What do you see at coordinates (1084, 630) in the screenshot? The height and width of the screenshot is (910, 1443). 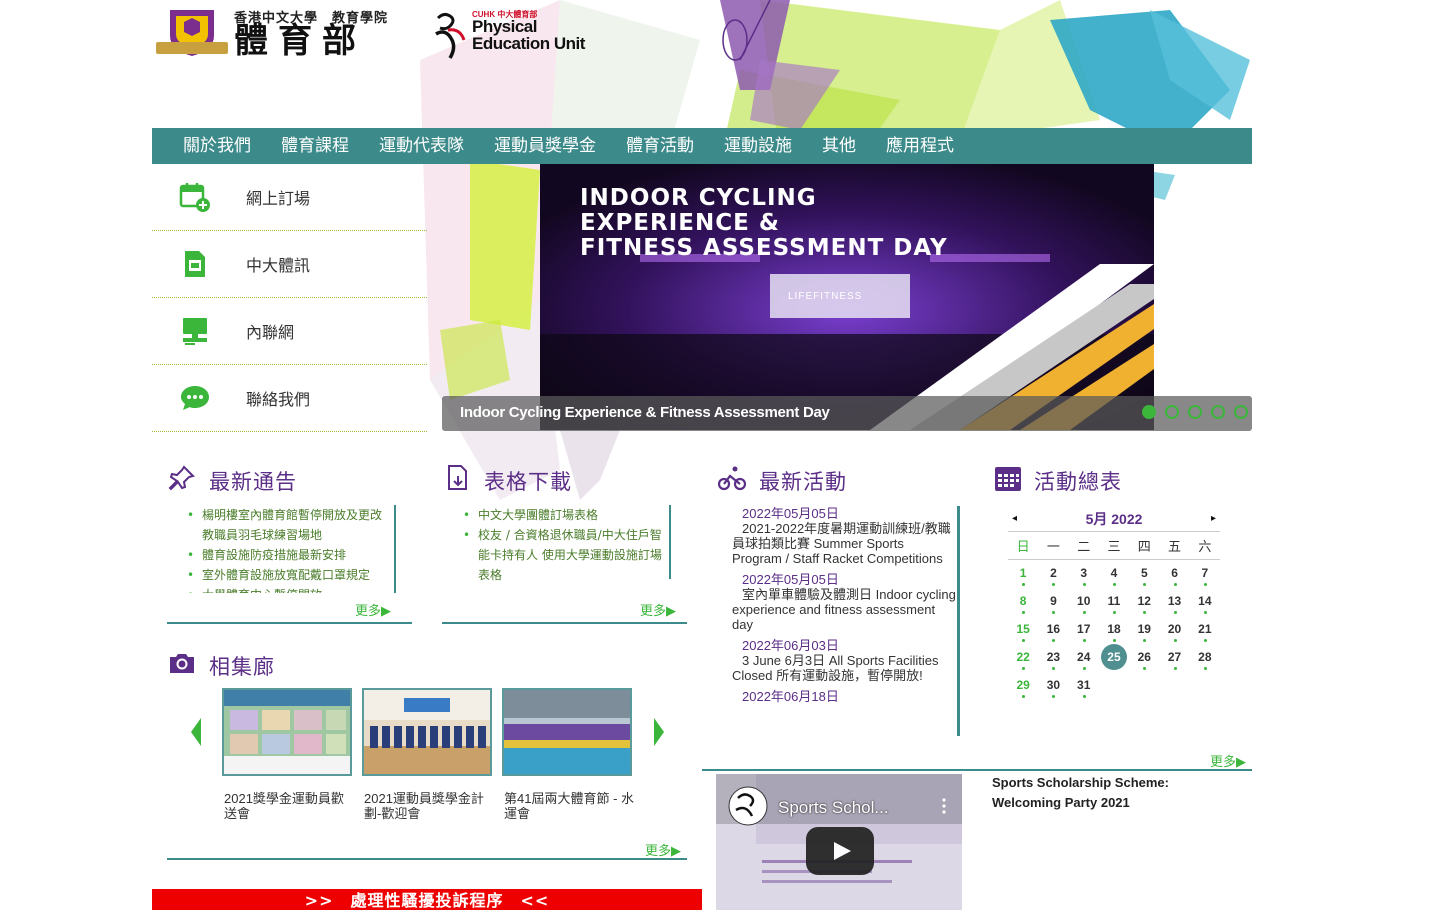 I see `calendar-day: 17` at bounding box center [1084, 630].